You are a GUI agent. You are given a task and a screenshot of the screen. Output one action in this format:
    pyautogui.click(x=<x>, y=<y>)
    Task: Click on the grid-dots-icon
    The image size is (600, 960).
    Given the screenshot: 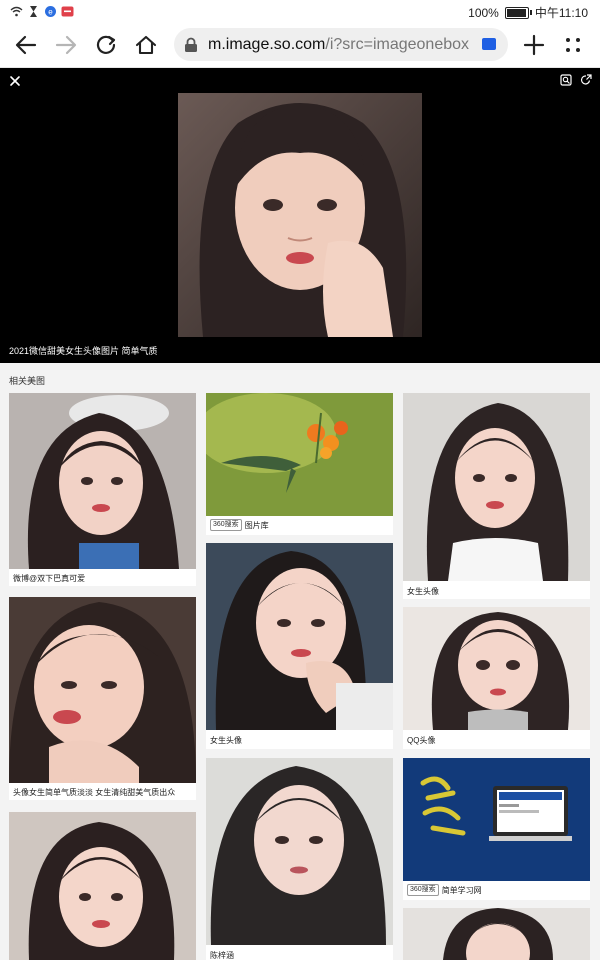 What is the action you would take?
    pyautogui.click(x=573, y=45)
    